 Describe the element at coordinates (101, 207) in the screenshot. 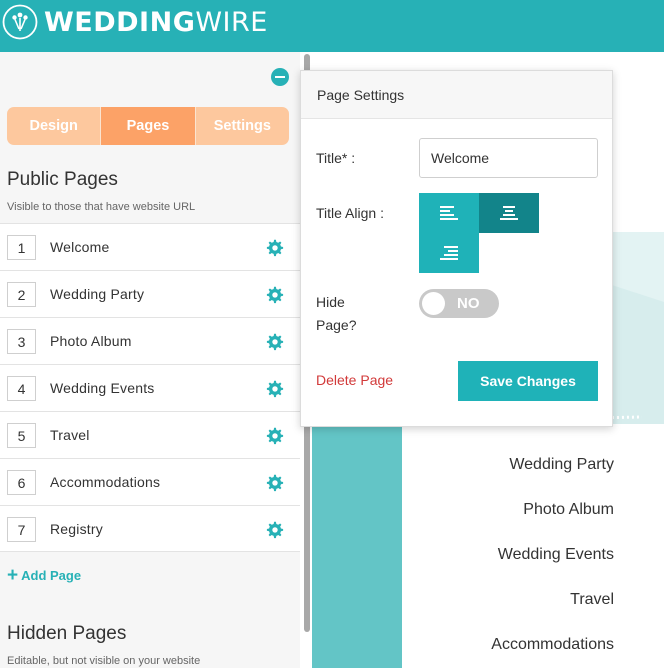

I see `public-pages-subtitle: Visible to those that have website URL` at that location.